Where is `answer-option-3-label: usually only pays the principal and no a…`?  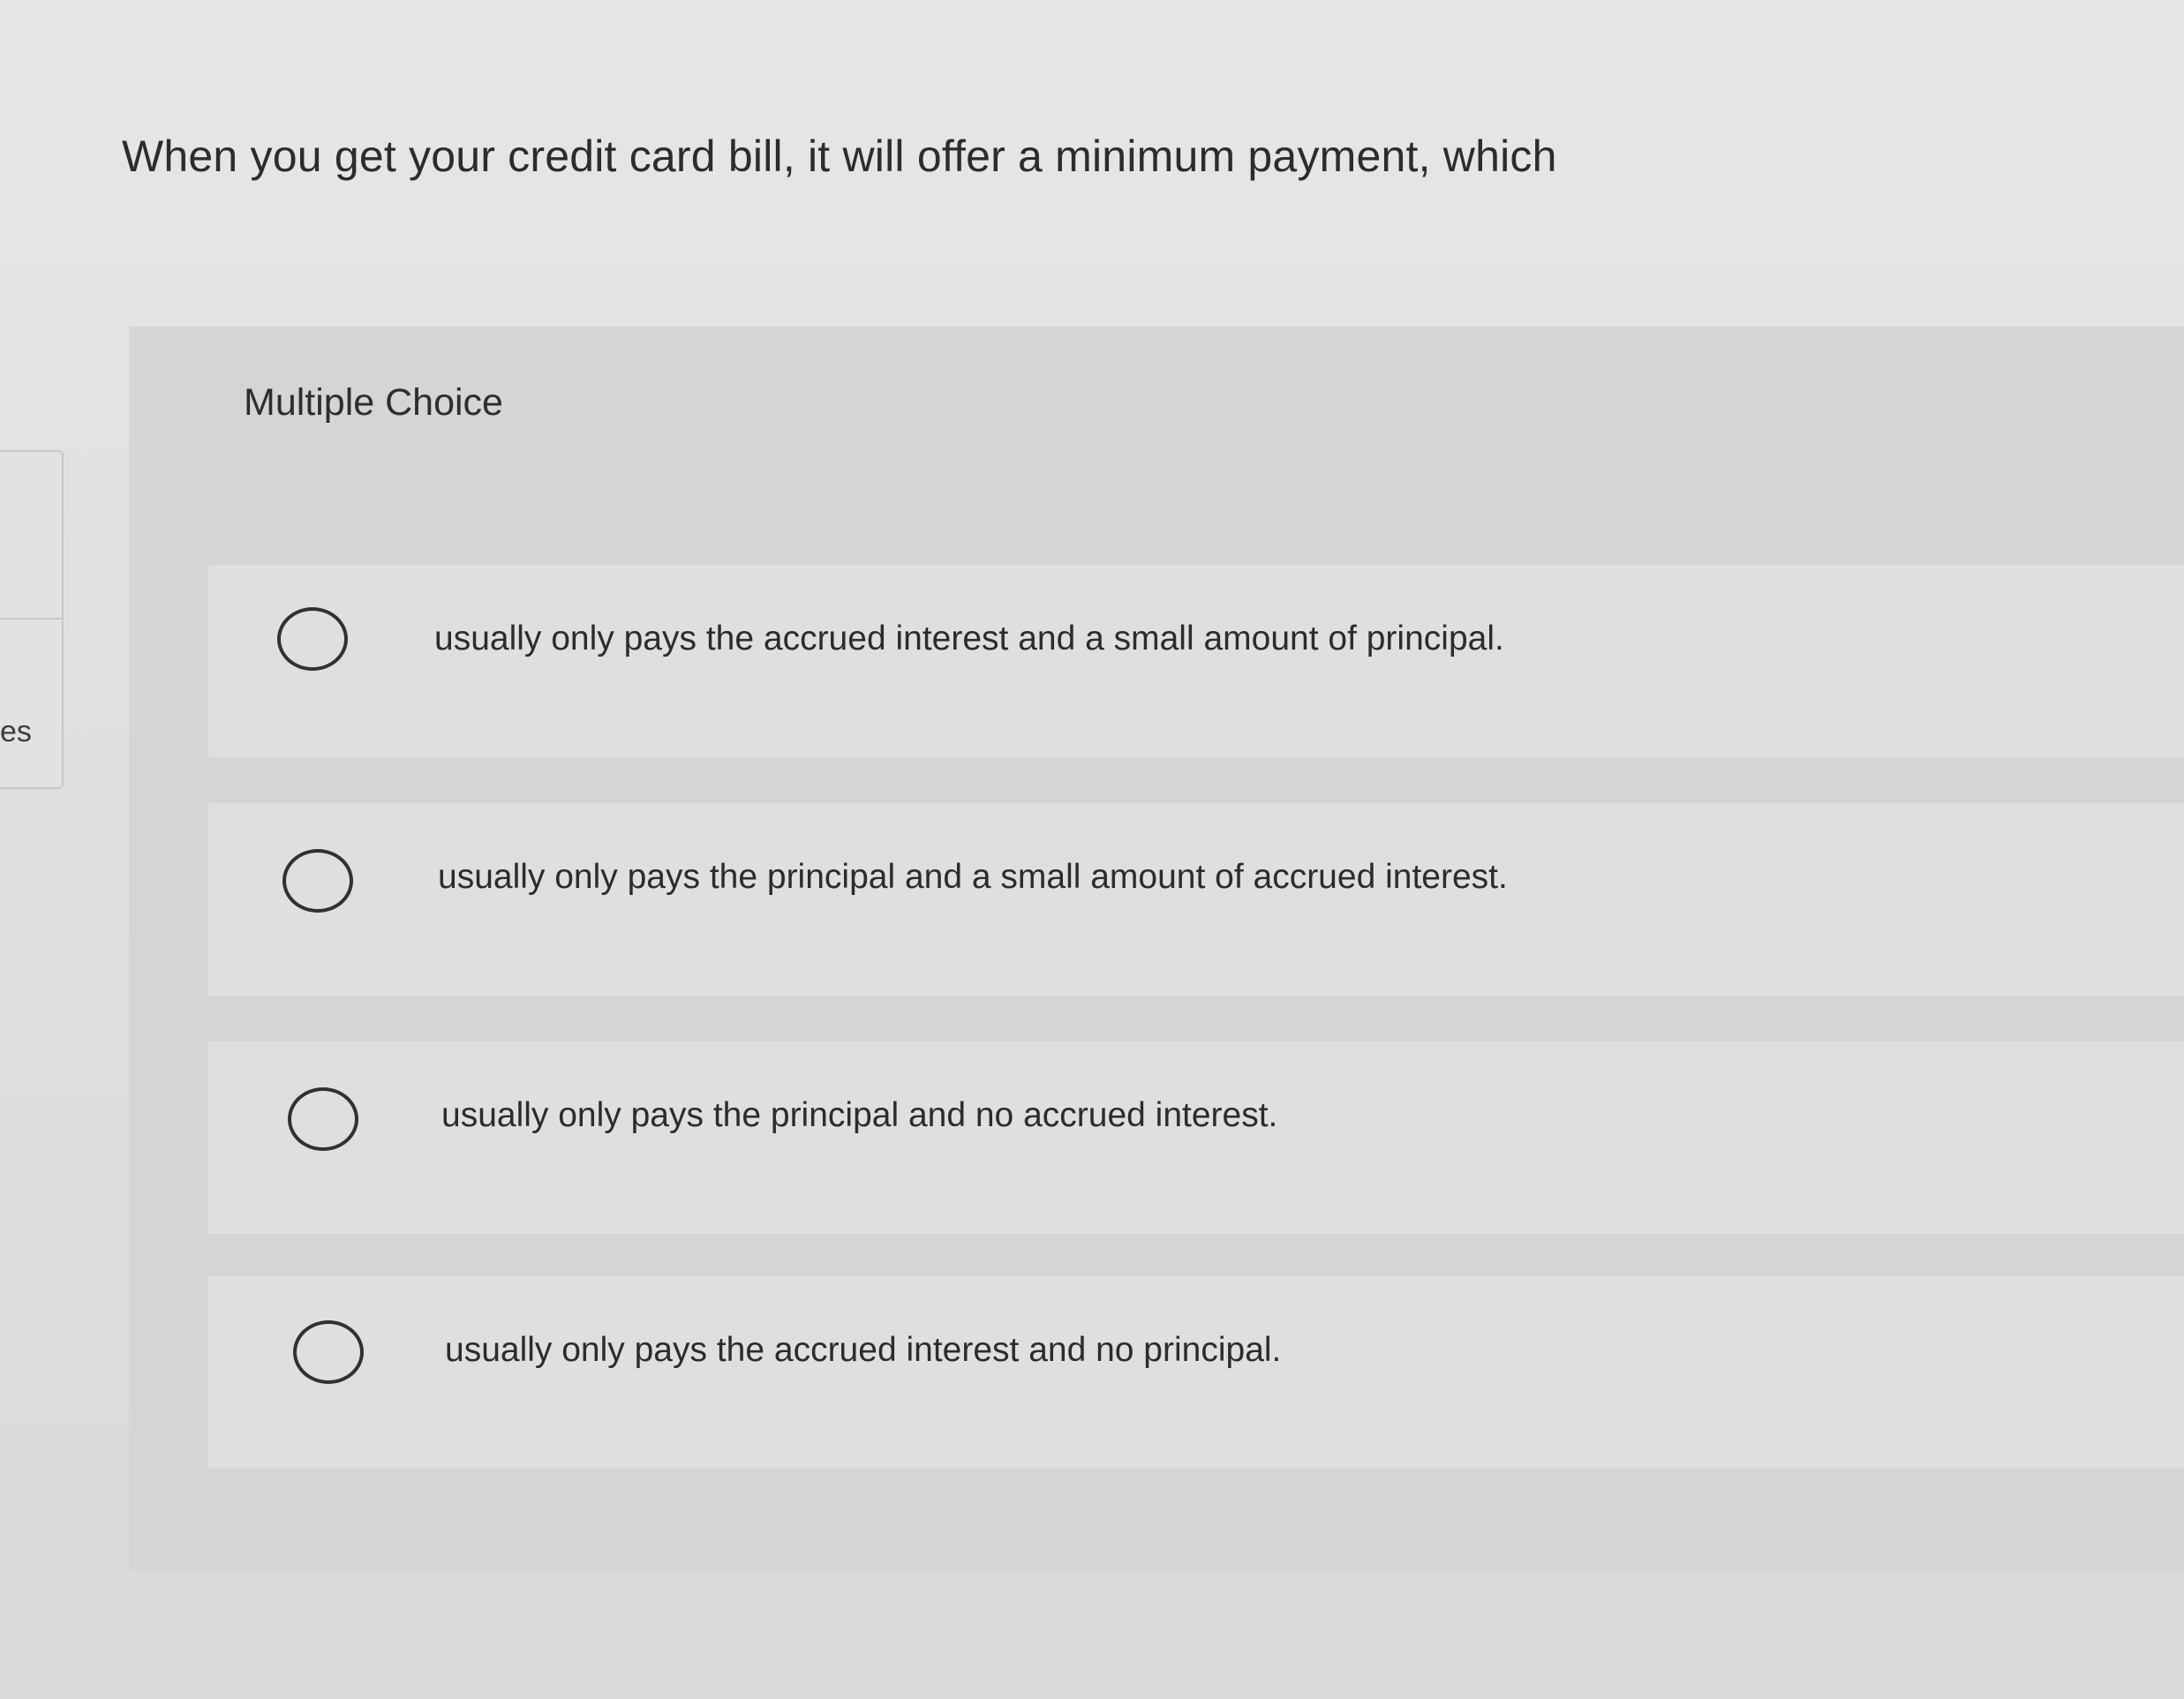 answer-option-3-label: usually only pays the principal and no a… is located at coordinates (859, 1115).